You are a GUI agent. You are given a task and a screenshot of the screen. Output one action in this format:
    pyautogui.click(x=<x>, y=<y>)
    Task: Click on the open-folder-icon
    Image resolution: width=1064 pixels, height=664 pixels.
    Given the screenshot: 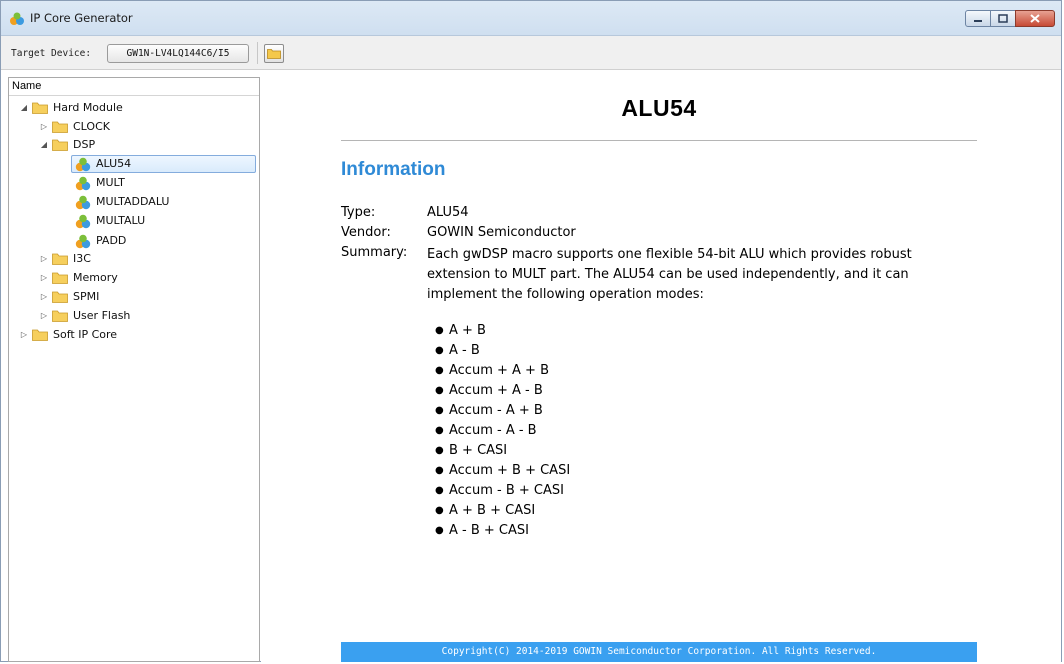 What is the action you would take?
    pyautogui.click(x=274, y=54)
    